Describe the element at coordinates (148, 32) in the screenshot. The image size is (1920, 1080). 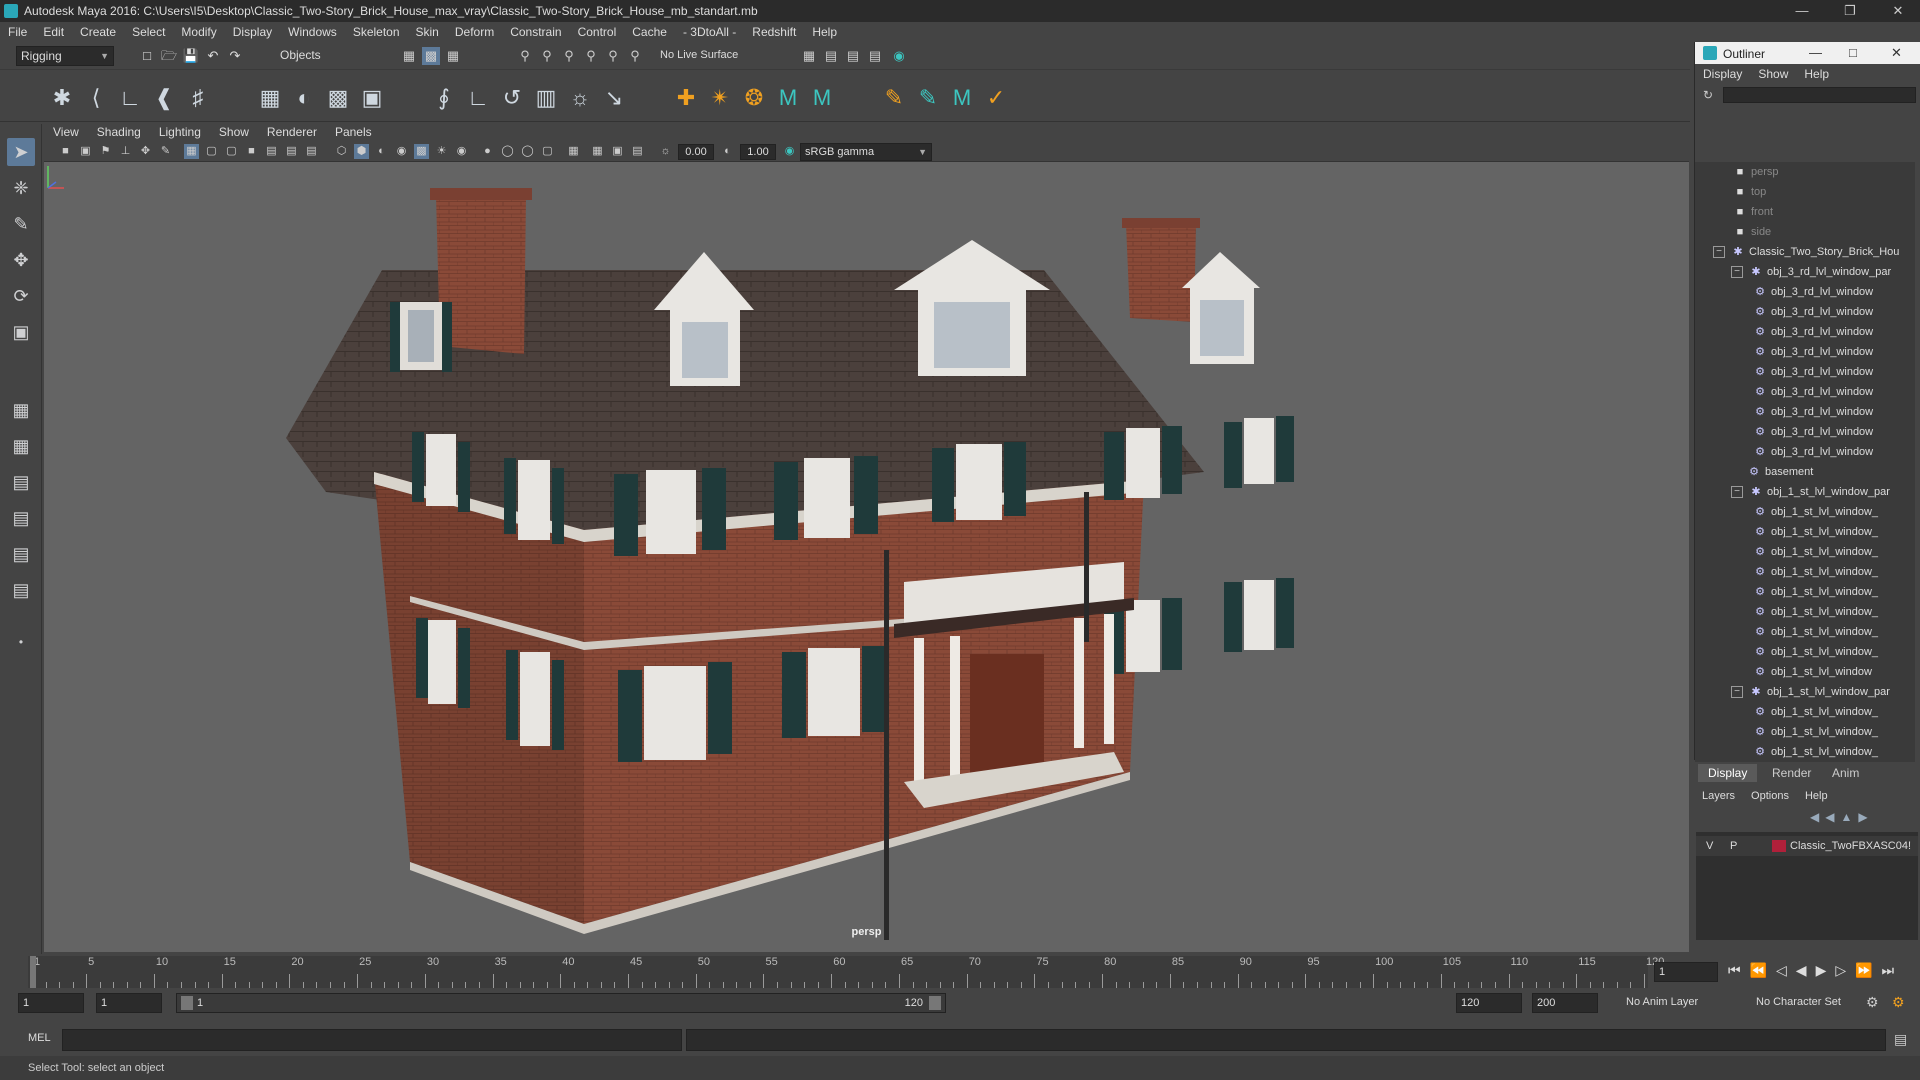
I see `menu-select: Select` at that location.